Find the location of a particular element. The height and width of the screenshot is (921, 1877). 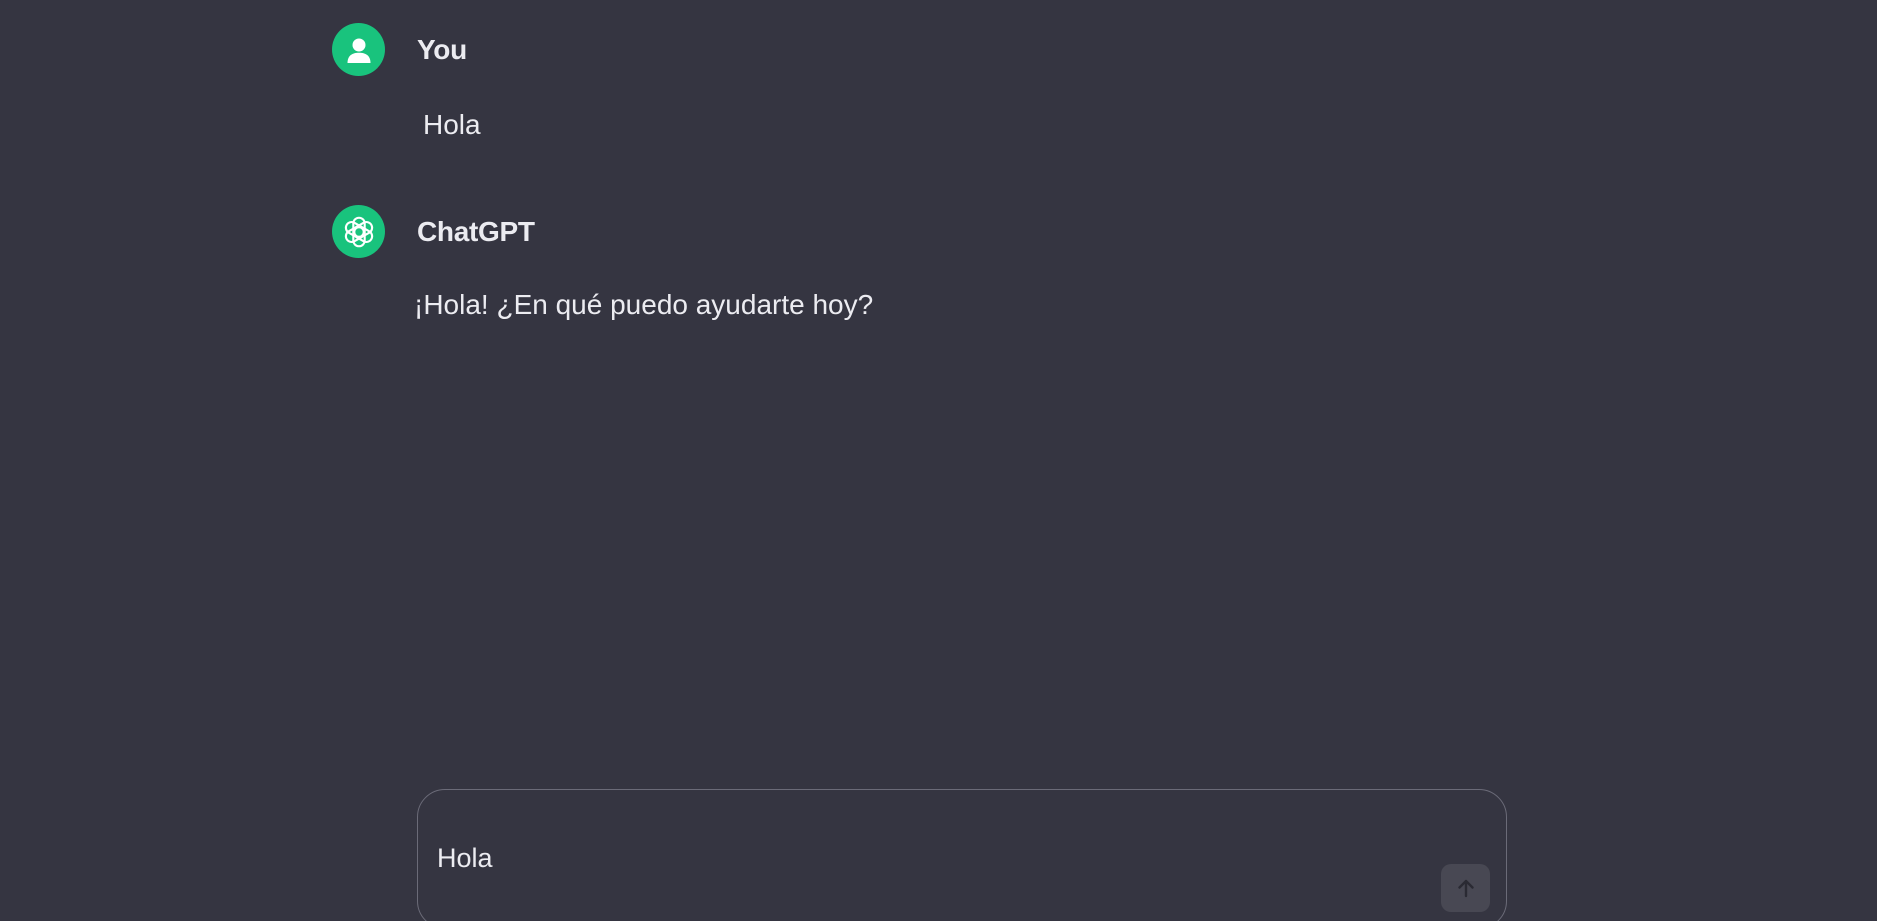

user-icon is located at coordinates (358, 50).